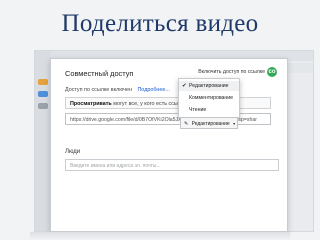  I want to click on menu-item-read: Чтение, so click(209, 110).